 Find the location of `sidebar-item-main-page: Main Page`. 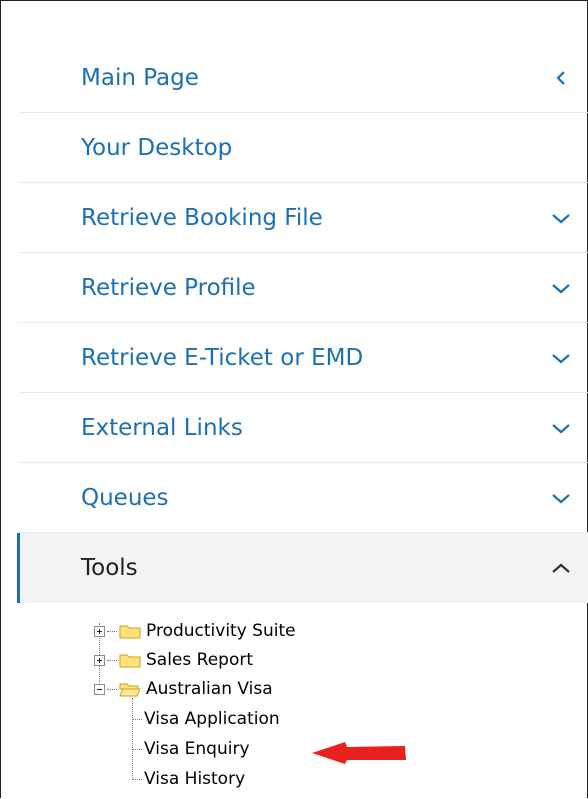

sidebar-item-main-page: Main Page is located at coordinates (303, 78).